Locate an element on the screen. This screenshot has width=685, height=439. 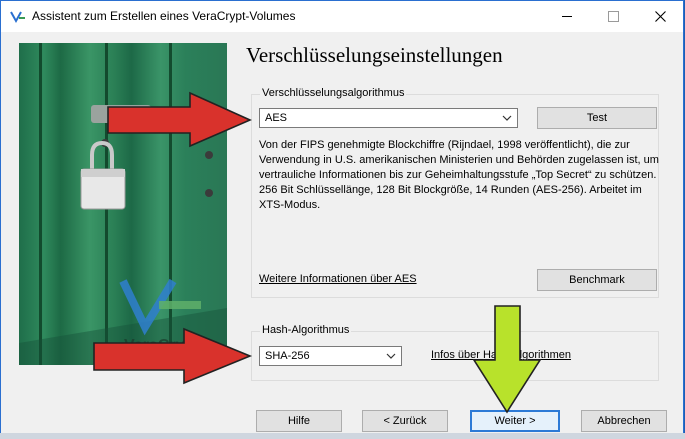
more-info-aes-link: Weitere Informationen über AES is located at coordinates (338, 279).